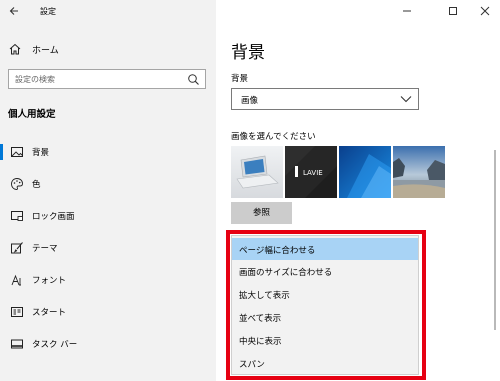 This screenshot has width=500, height=381. What do you see at coordinates (108, 312) in the screenshot?
I see `sidebar-item-start: スタート` at bounding box center [108, 312].